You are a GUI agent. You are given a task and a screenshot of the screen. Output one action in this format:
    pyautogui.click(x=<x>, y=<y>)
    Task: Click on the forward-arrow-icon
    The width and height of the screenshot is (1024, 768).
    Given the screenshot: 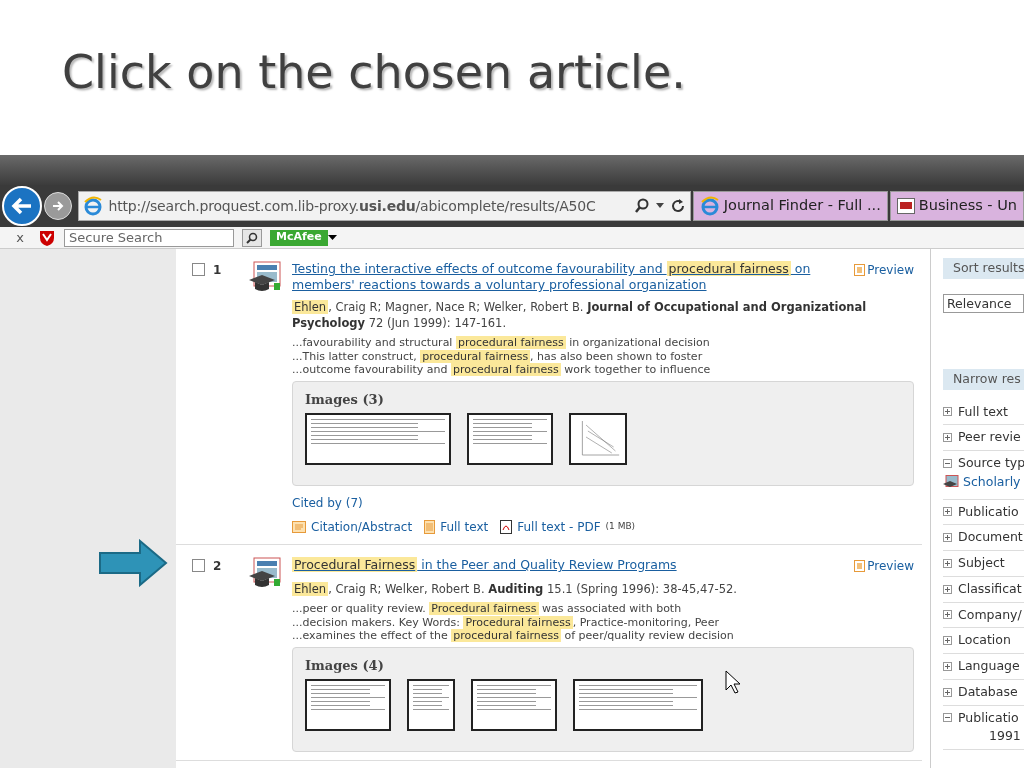 What is the action you would take?
    pyautogui.click(x=57, y=206)
    